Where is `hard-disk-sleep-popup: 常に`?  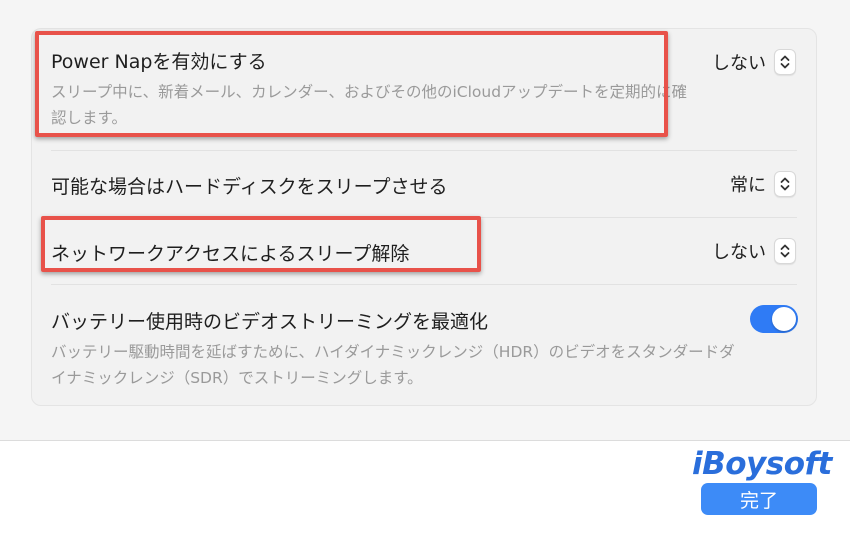 hard-disk-sleep-popup: 常に is located at coordinates (763, 184).